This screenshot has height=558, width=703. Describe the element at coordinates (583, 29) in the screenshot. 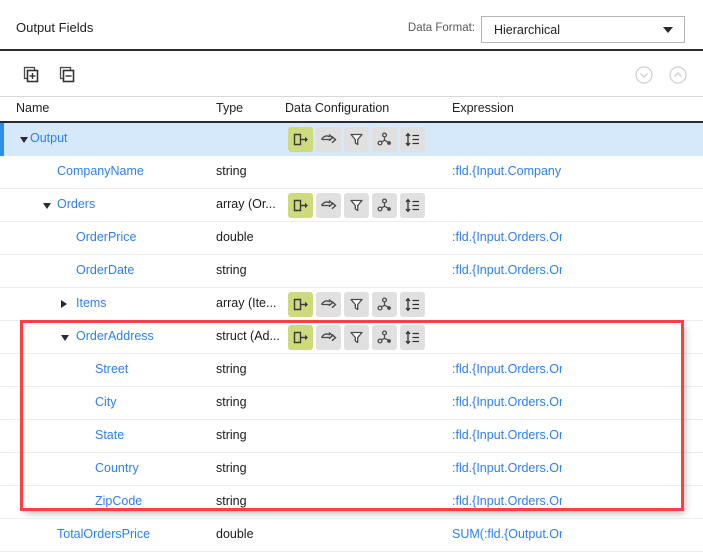

I see `data-format-select: Hierarchical` at that location.